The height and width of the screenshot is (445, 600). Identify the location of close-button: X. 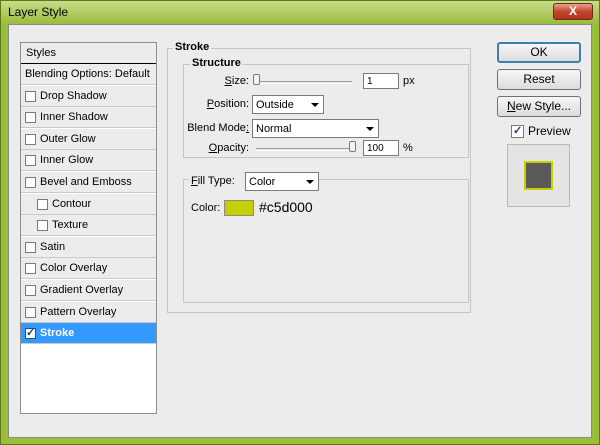
(573, 11).